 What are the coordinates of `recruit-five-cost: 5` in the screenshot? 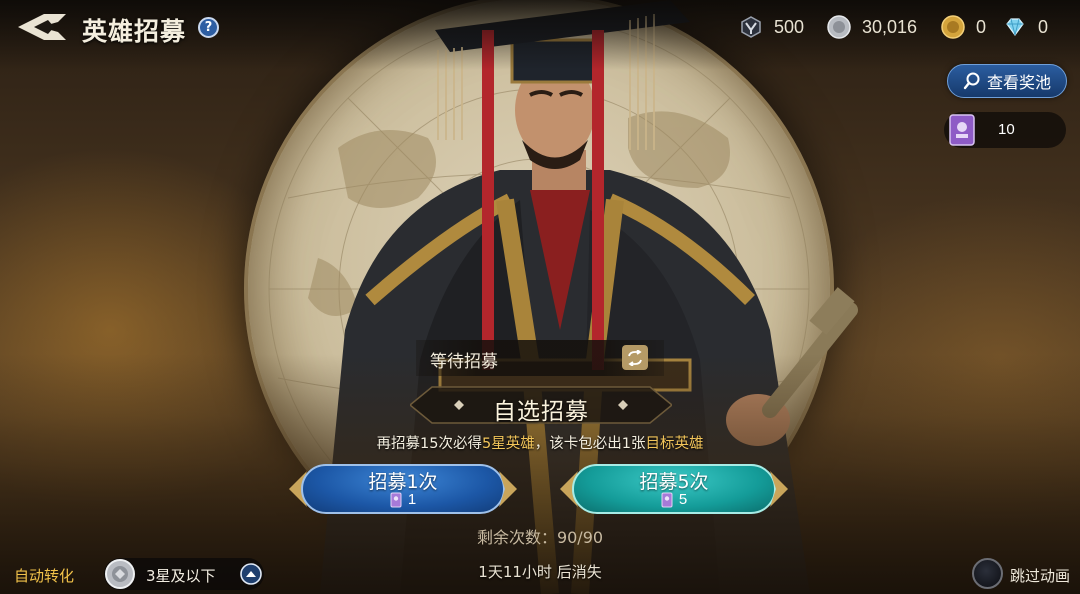 It's located at (674, 499).